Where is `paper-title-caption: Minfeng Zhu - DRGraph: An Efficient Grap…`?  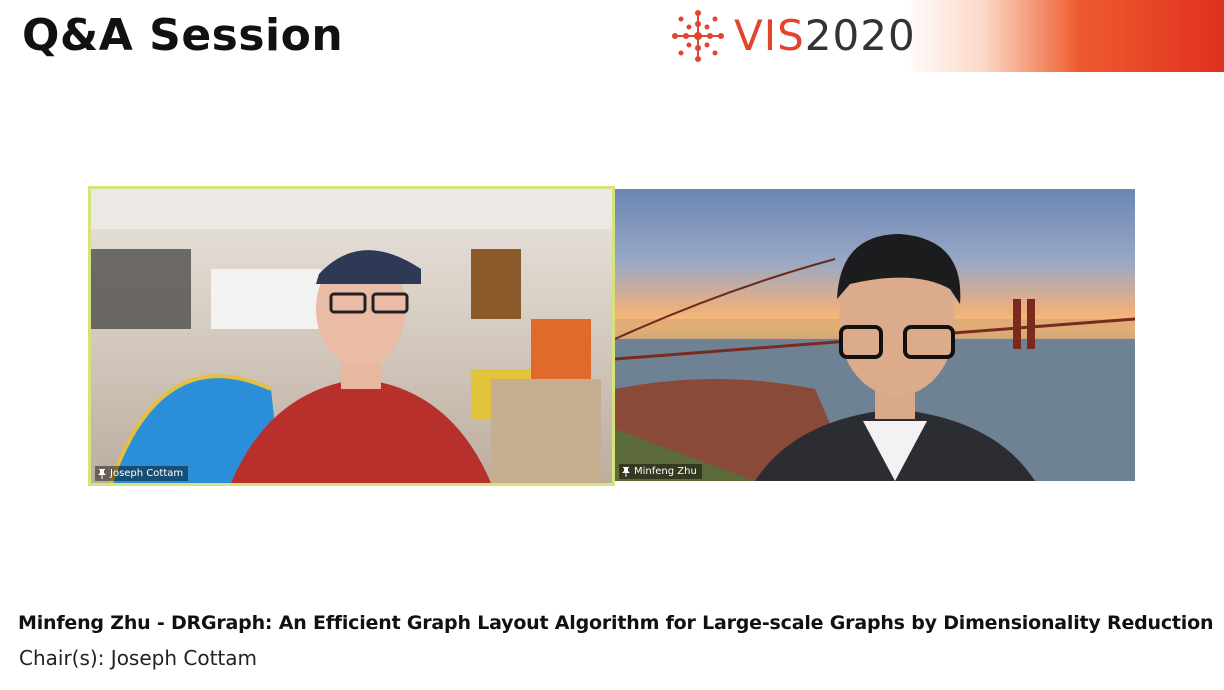
paper-title-caption: Minfeng Zhu - DRGraph: An Efficient Grap… is located at coordinates (616, 623).